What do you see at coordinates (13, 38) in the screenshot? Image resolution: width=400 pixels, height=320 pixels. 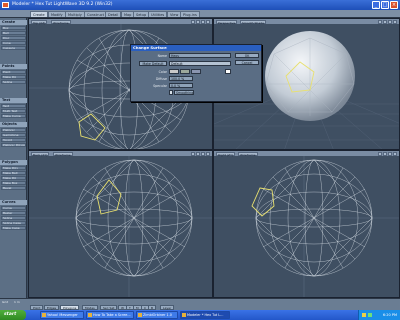 I see `tool-disc: Disc` at bounding box center [13, 38].